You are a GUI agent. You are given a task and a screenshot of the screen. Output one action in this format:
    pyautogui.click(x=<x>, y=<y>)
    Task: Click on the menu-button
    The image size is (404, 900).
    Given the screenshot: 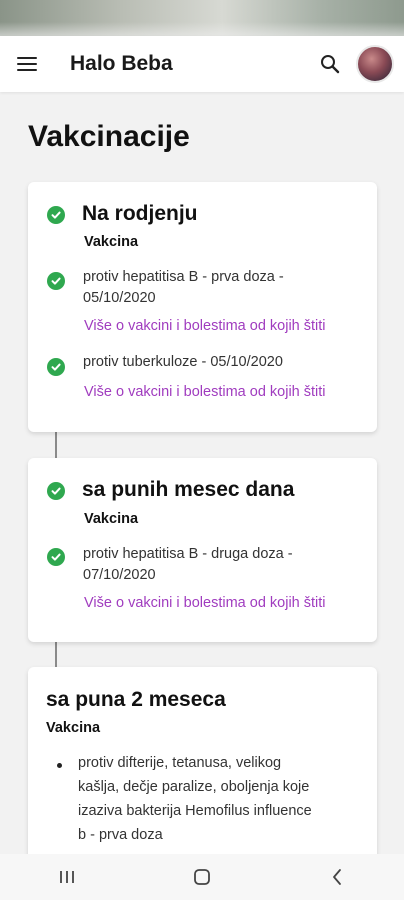 What is the action you would take?
    pyautogui.click(x=27, y=64)
    